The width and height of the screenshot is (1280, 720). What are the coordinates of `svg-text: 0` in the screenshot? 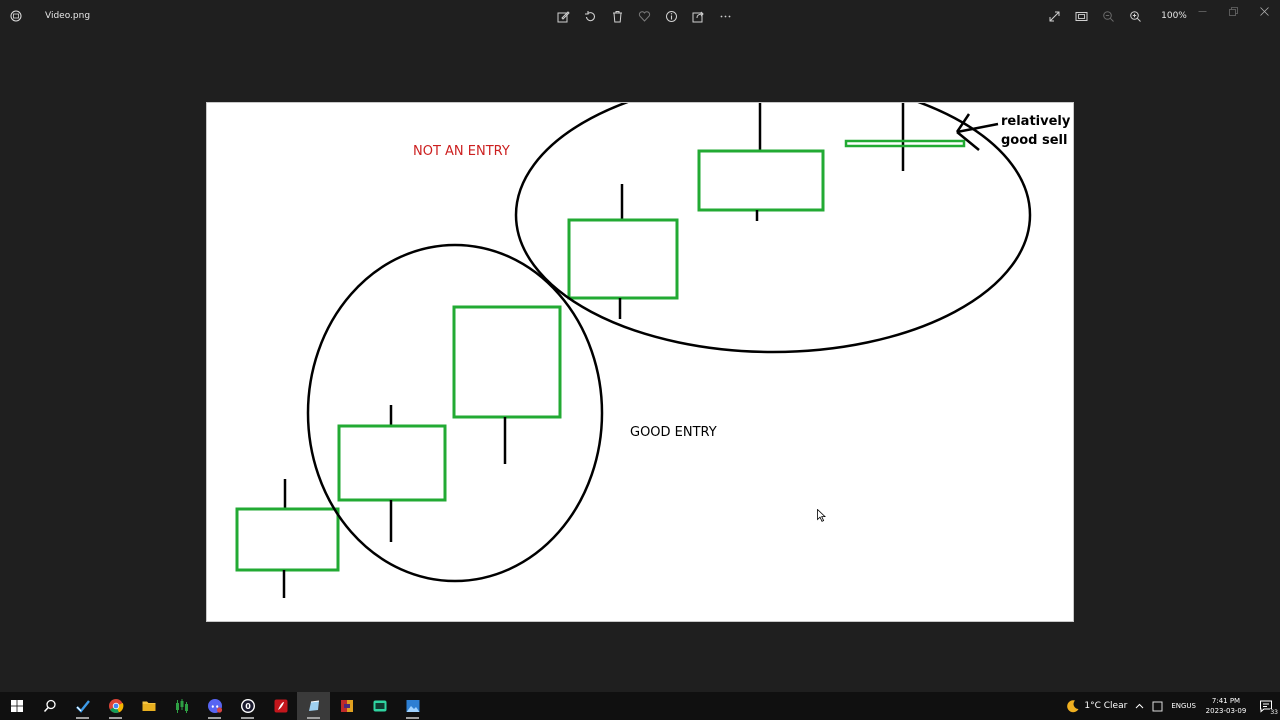 It's located at (248, 706).